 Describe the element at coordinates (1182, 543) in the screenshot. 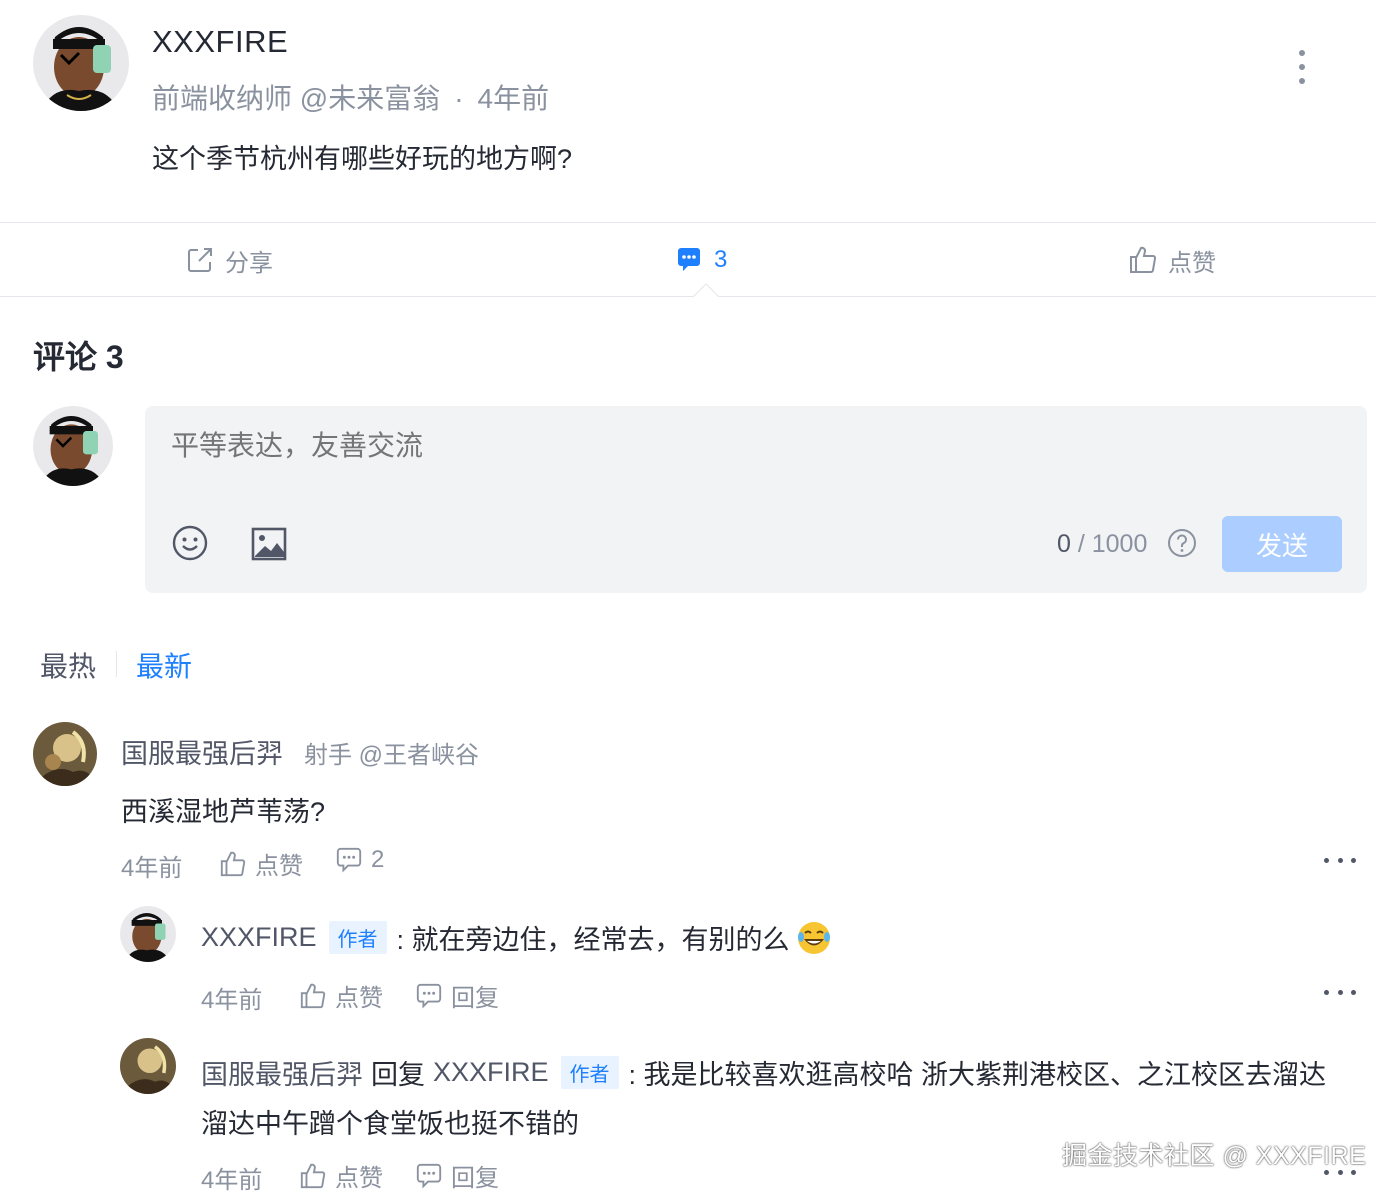

I see `help-icon` at that location.